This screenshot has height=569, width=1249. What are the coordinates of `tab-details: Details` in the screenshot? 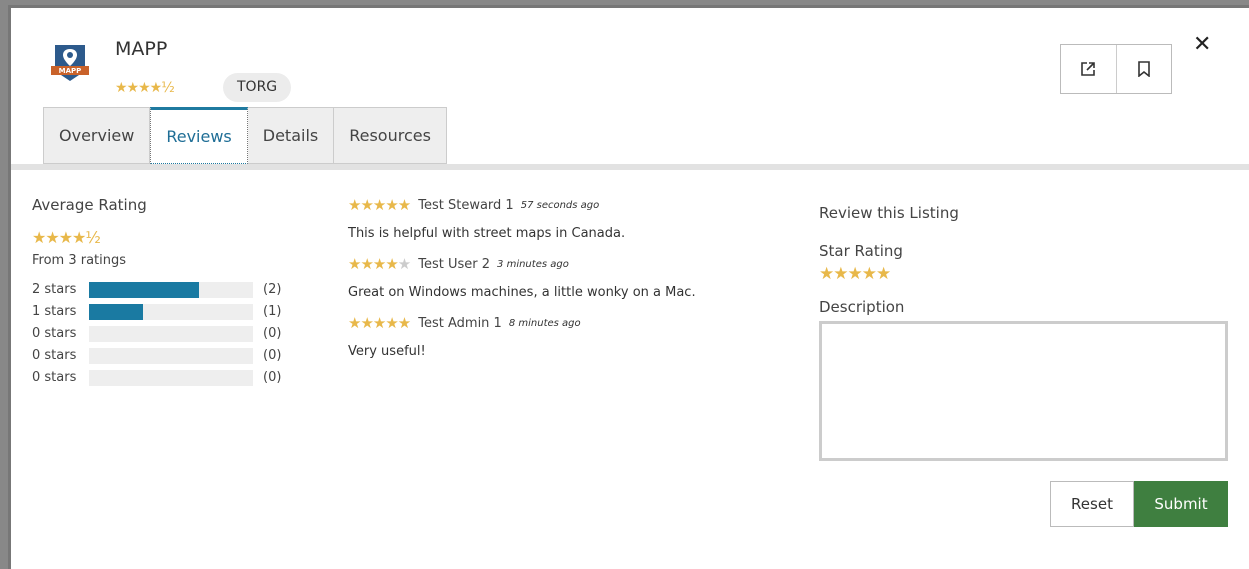 It's located at (291, 135).